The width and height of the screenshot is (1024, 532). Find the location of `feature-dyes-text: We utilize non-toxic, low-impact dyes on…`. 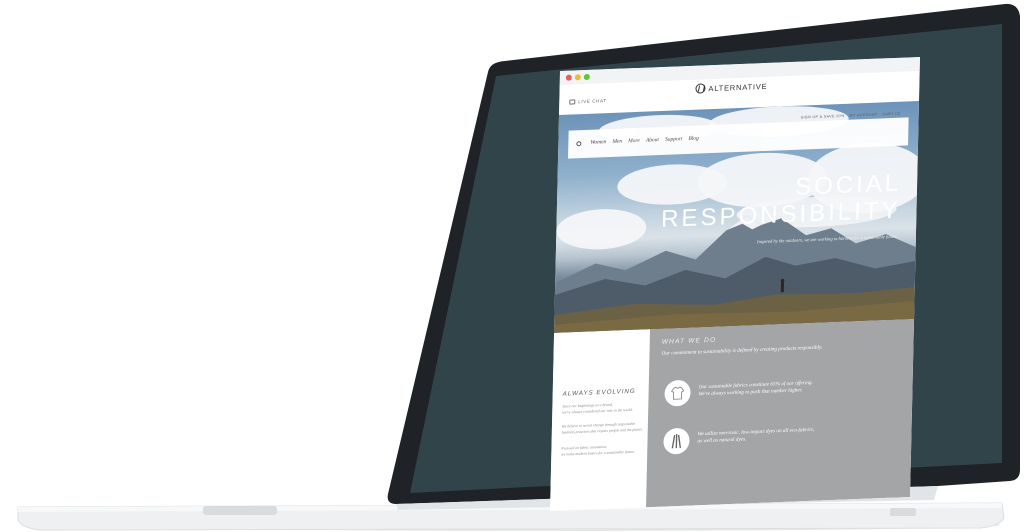

feature-dyes-text: We utilize non-toxic, low-impact dyes on… is located at coordinates (755, 436).